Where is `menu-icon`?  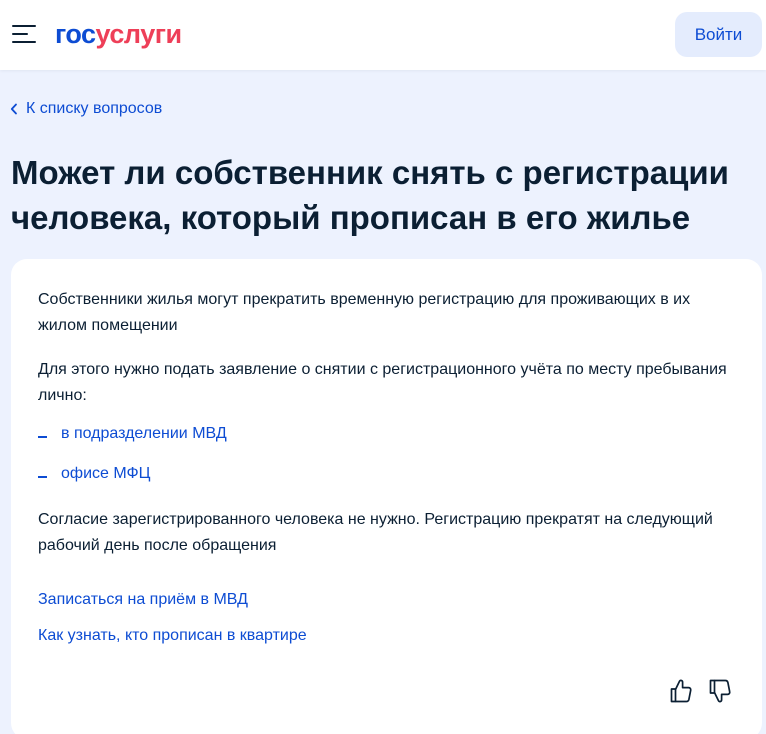
menu-icon is located at coordinates (25, 35).